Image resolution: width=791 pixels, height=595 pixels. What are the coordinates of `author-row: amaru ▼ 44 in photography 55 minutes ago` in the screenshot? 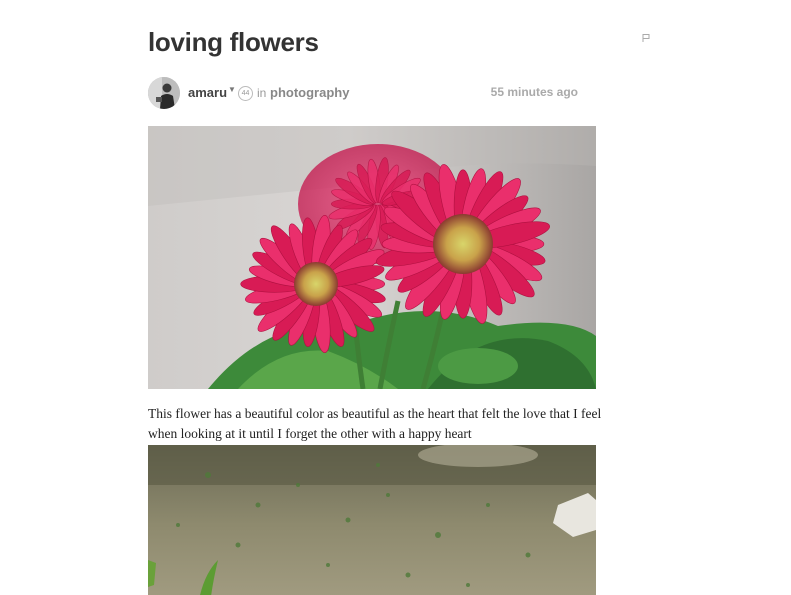 It's located at (364, 93).